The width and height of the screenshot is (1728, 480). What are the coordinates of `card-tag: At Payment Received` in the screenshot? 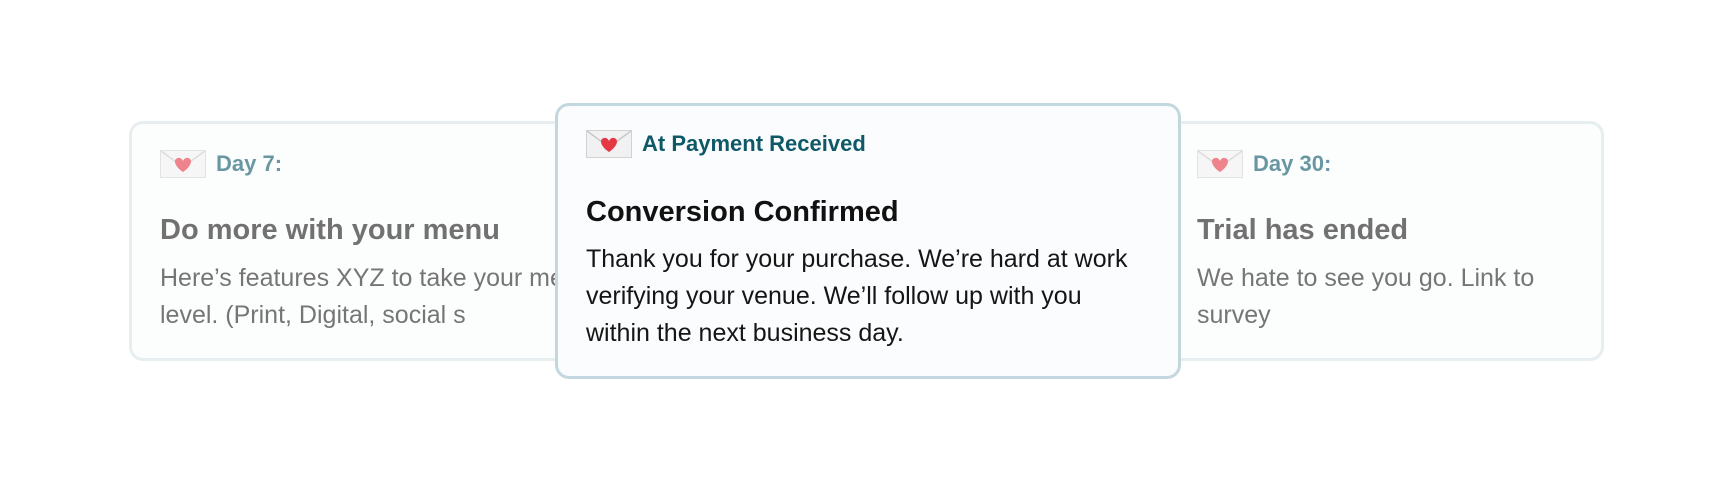 It's located at (754, 143).